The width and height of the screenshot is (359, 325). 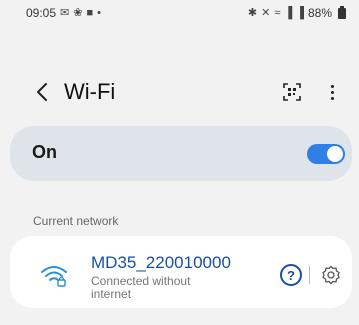 What do you see at coordinates (319, 13) in the screenshot?
I see `battery-level: 88%` at bounding box center [319, 13].